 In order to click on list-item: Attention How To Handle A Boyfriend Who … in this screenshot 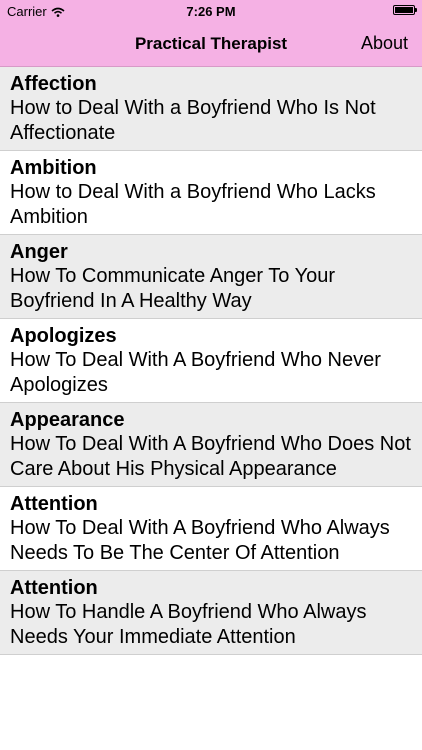, I will do `click(211, 613)`.